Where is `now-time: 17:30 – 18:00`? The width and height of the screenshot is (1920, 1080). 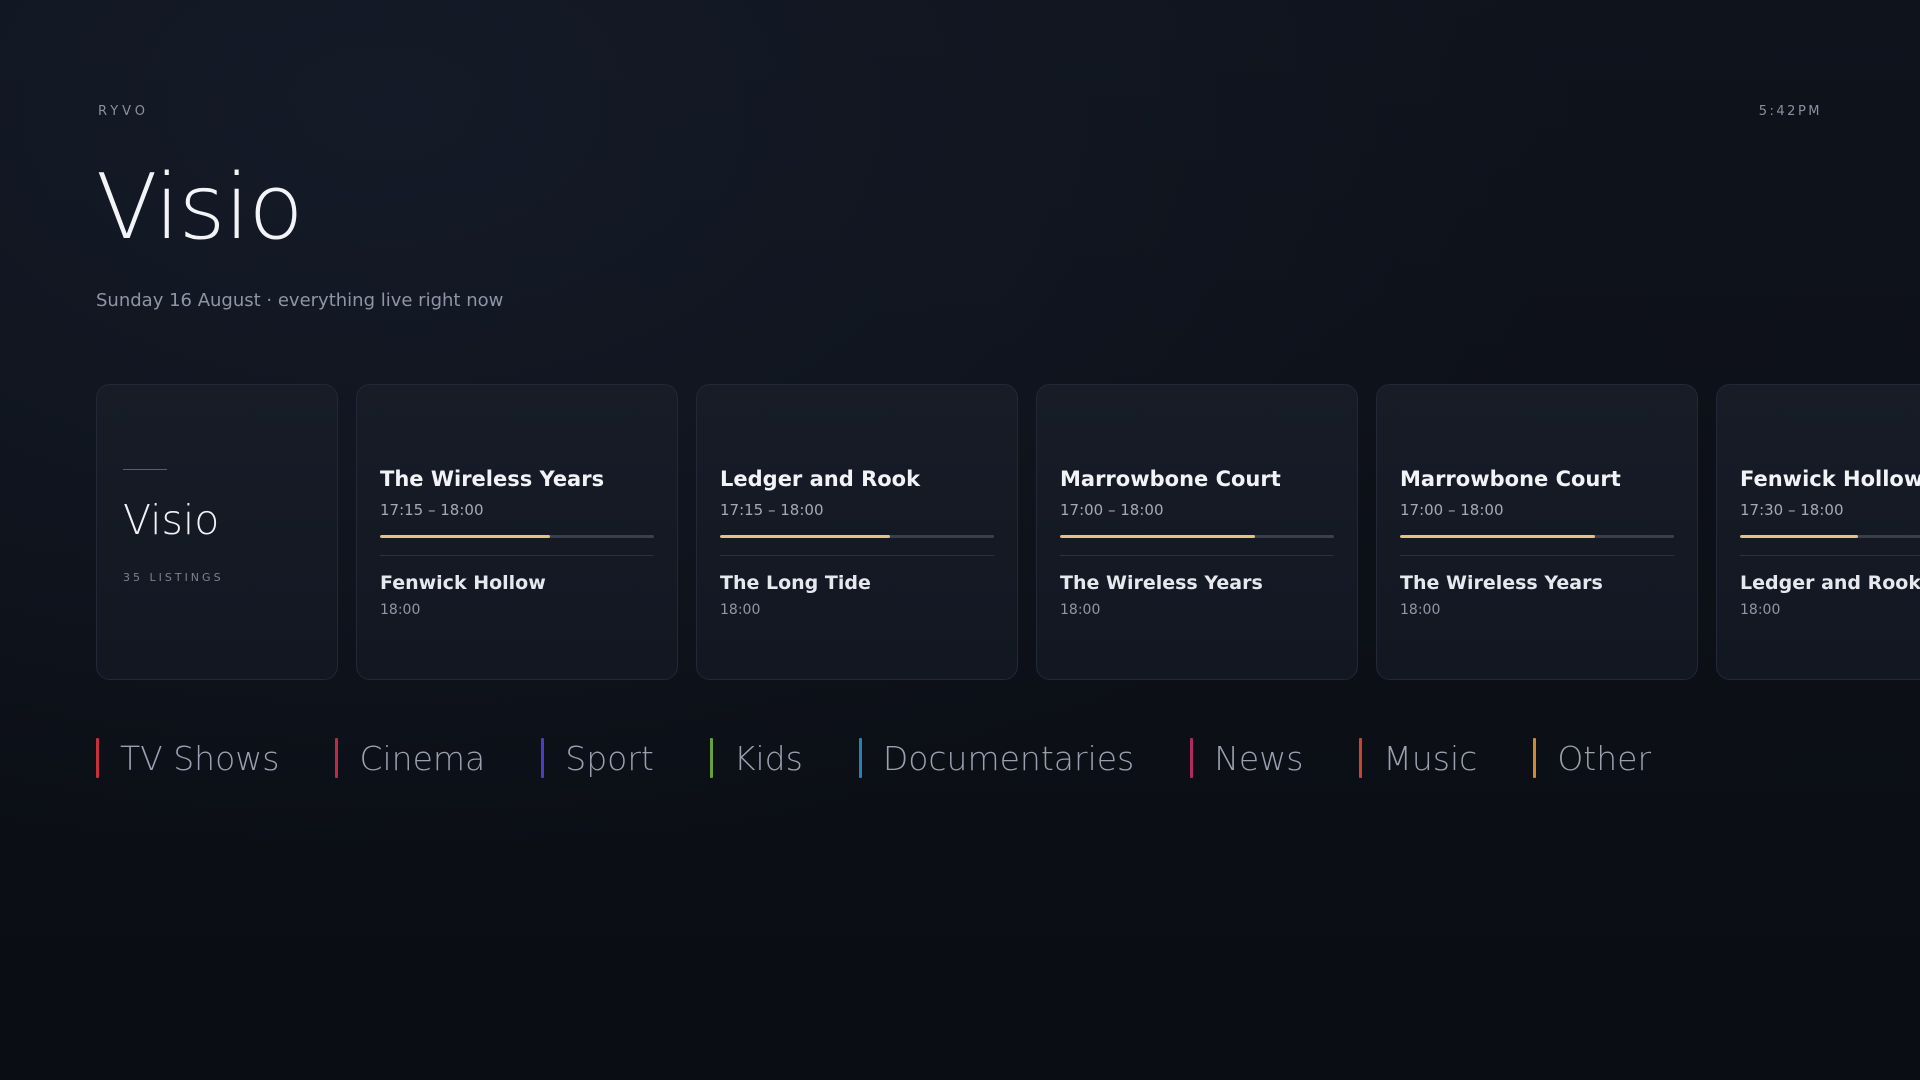
now-time: 17:30 – 18:00 is located at coordinates (1792, 510).